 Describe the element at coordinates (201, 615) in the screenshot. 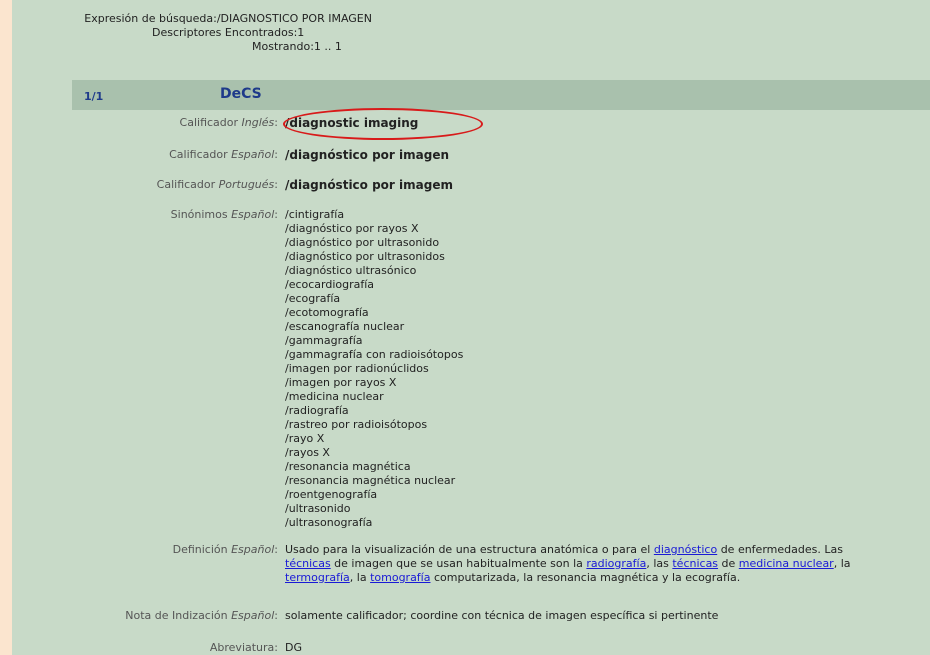

I see `field-label: Nota de Indización Español:` at that location.